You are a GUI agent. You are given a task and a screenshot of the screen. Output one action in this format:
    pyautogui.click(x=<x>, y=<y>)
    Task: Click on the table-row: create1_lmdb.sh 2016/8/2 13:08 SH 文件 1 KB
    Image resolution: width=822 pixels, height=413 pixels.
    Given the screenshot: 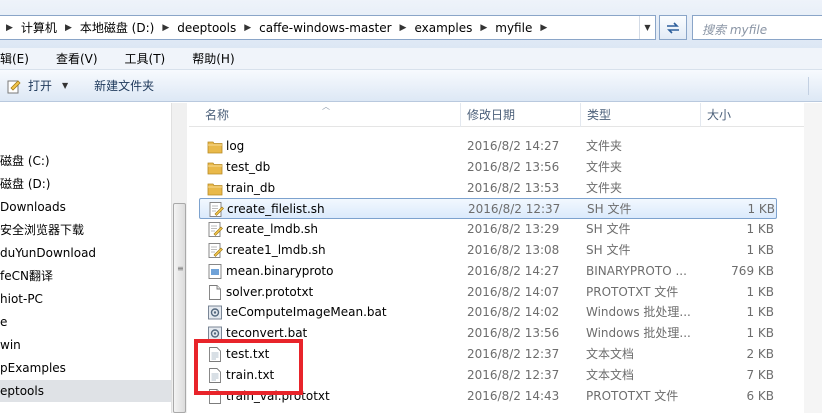 What is the action you would take?
    pyautogui.click(x=488, y=250)
    